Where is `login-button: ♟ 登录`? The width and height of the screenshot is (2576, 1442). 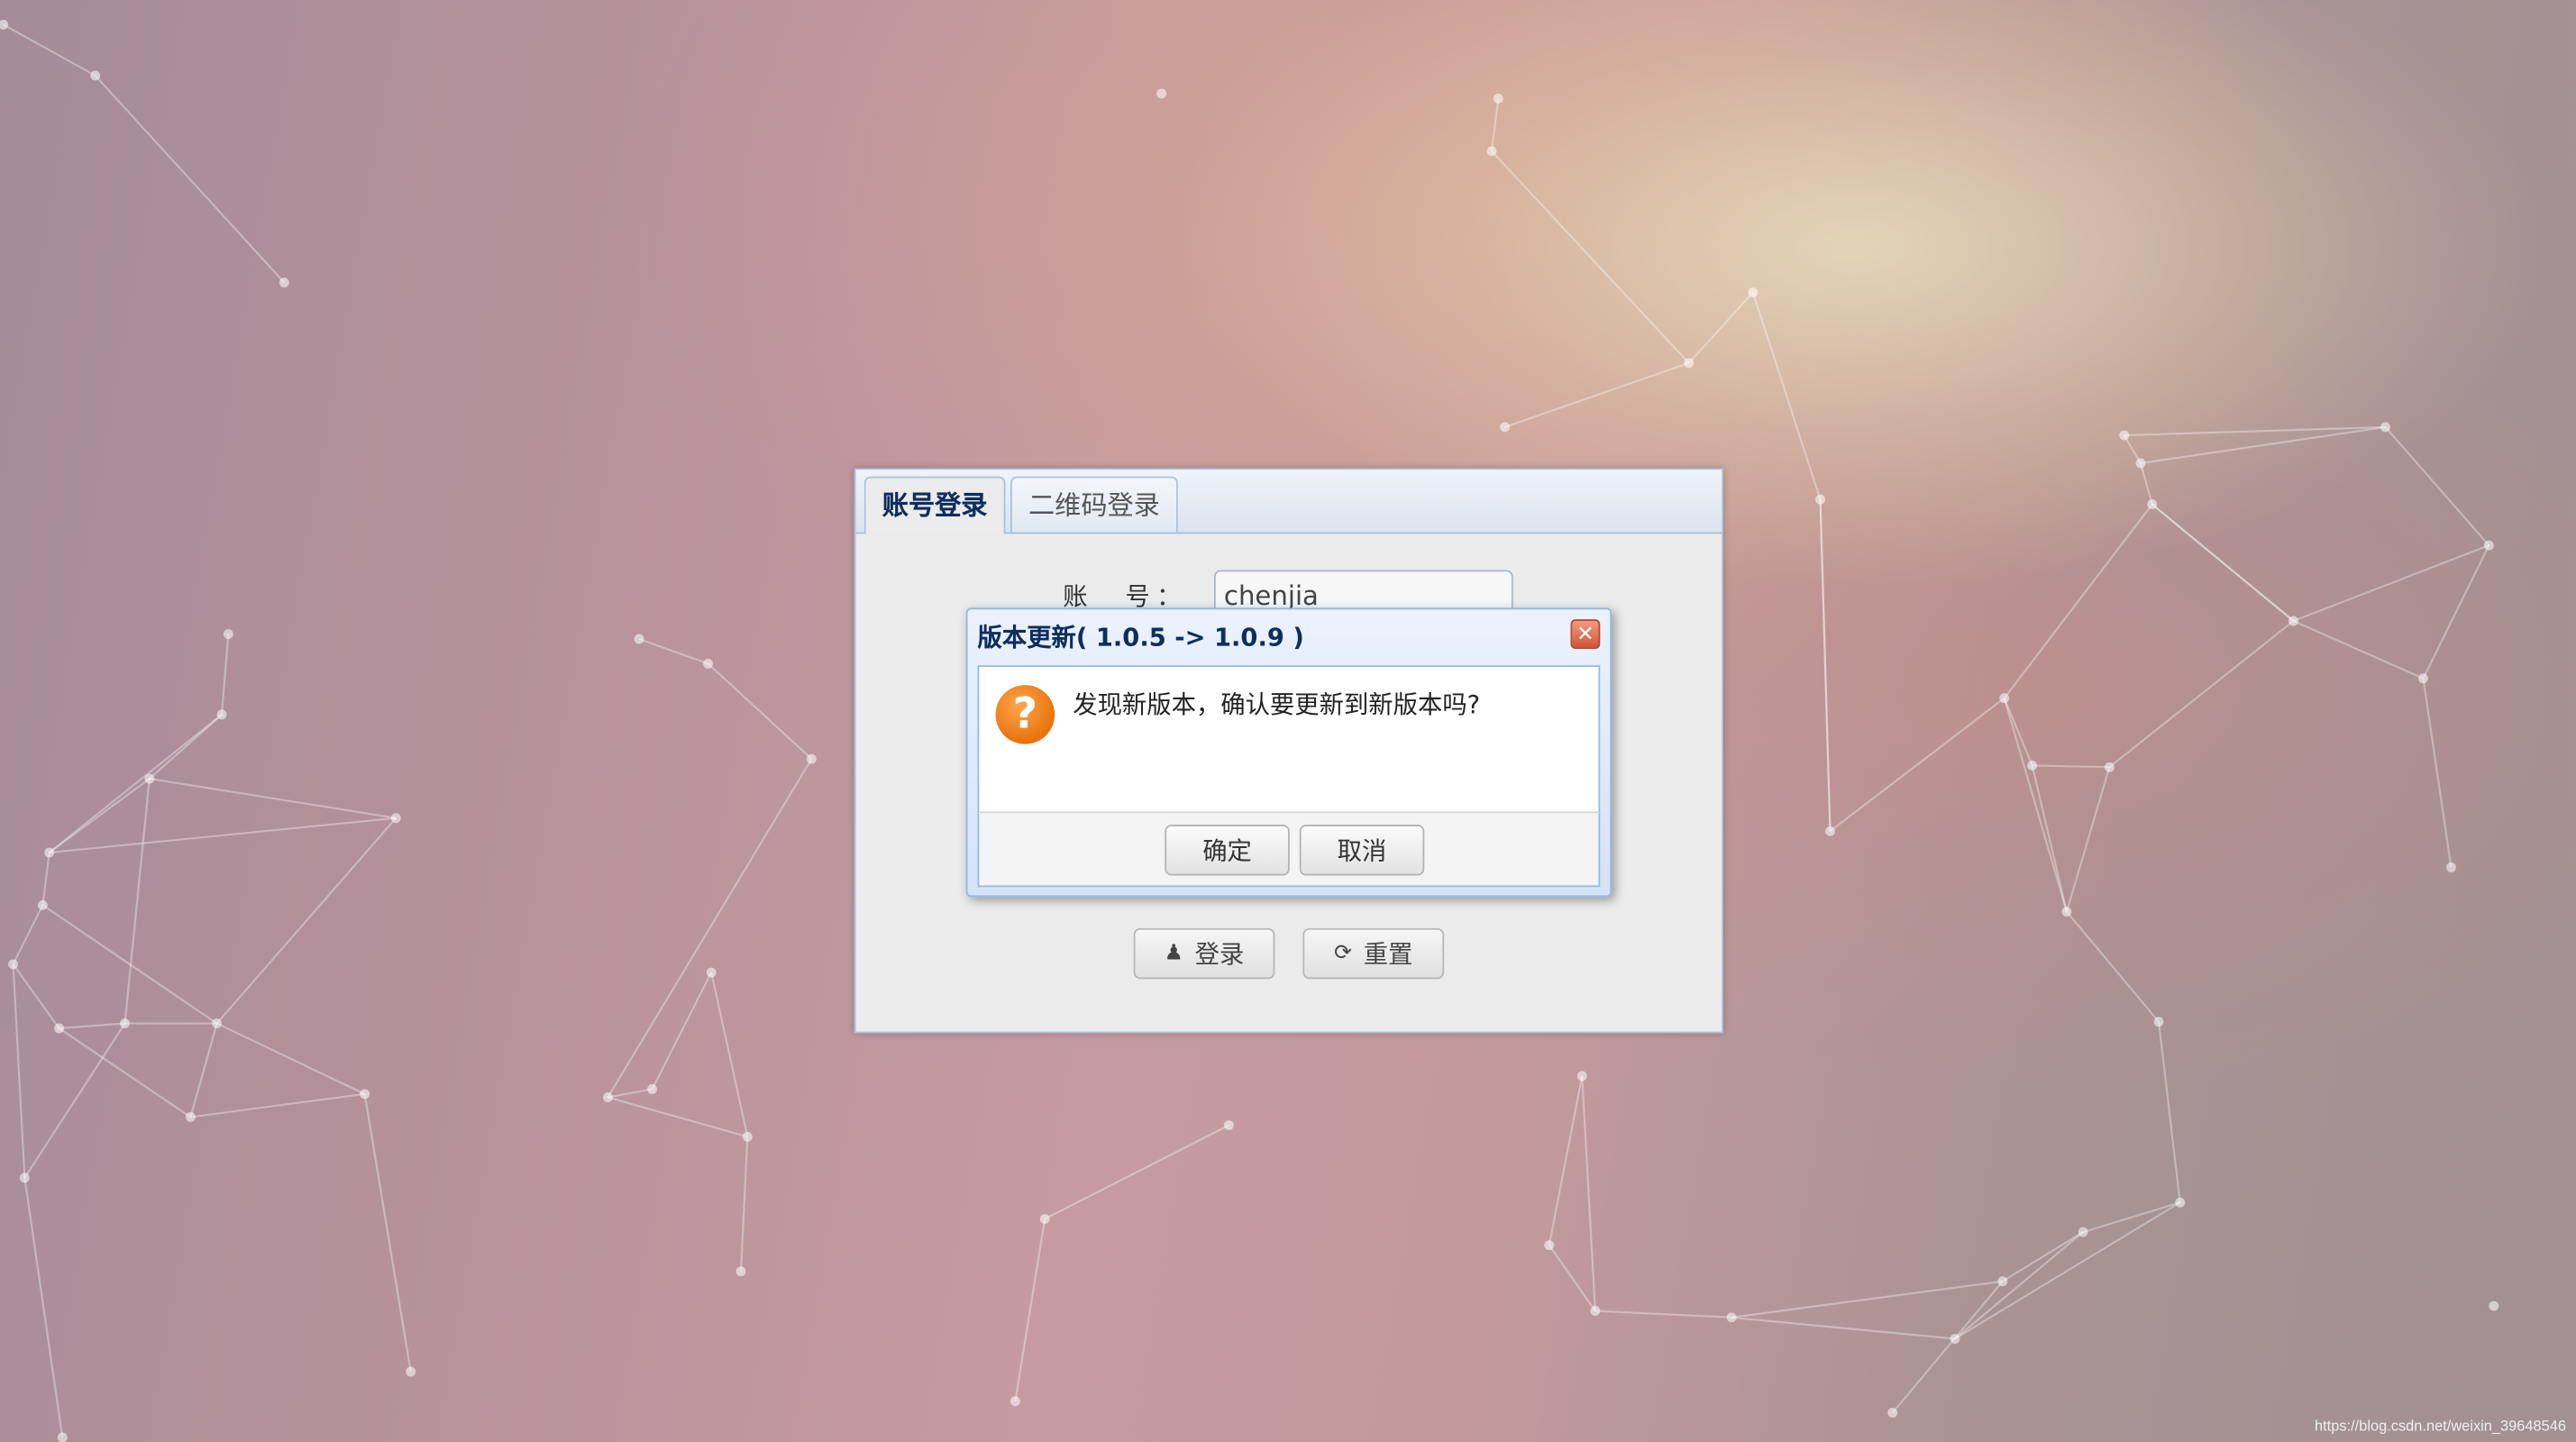 login-button: ♟ 登录 is located at coordinates (1204, 953).